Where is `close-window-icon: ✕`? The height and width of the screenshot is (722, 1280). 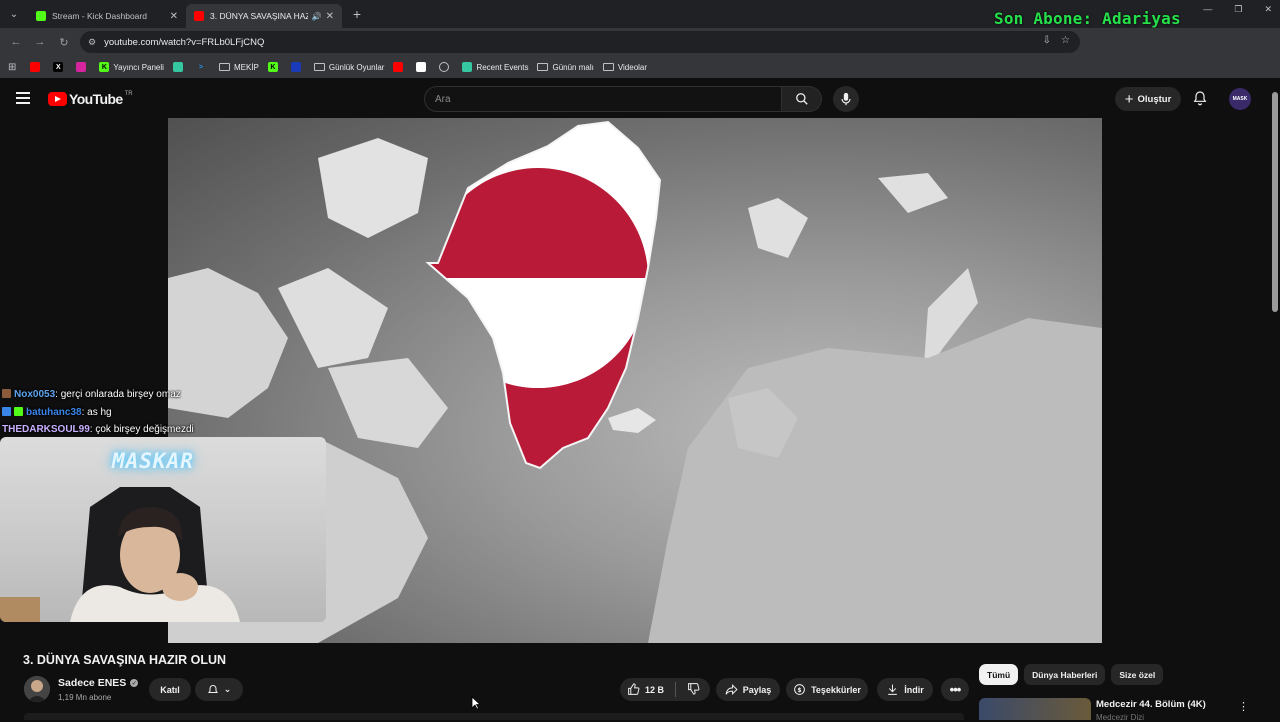
close-window-icon: ✕ is located at coordinates (1268, 9).